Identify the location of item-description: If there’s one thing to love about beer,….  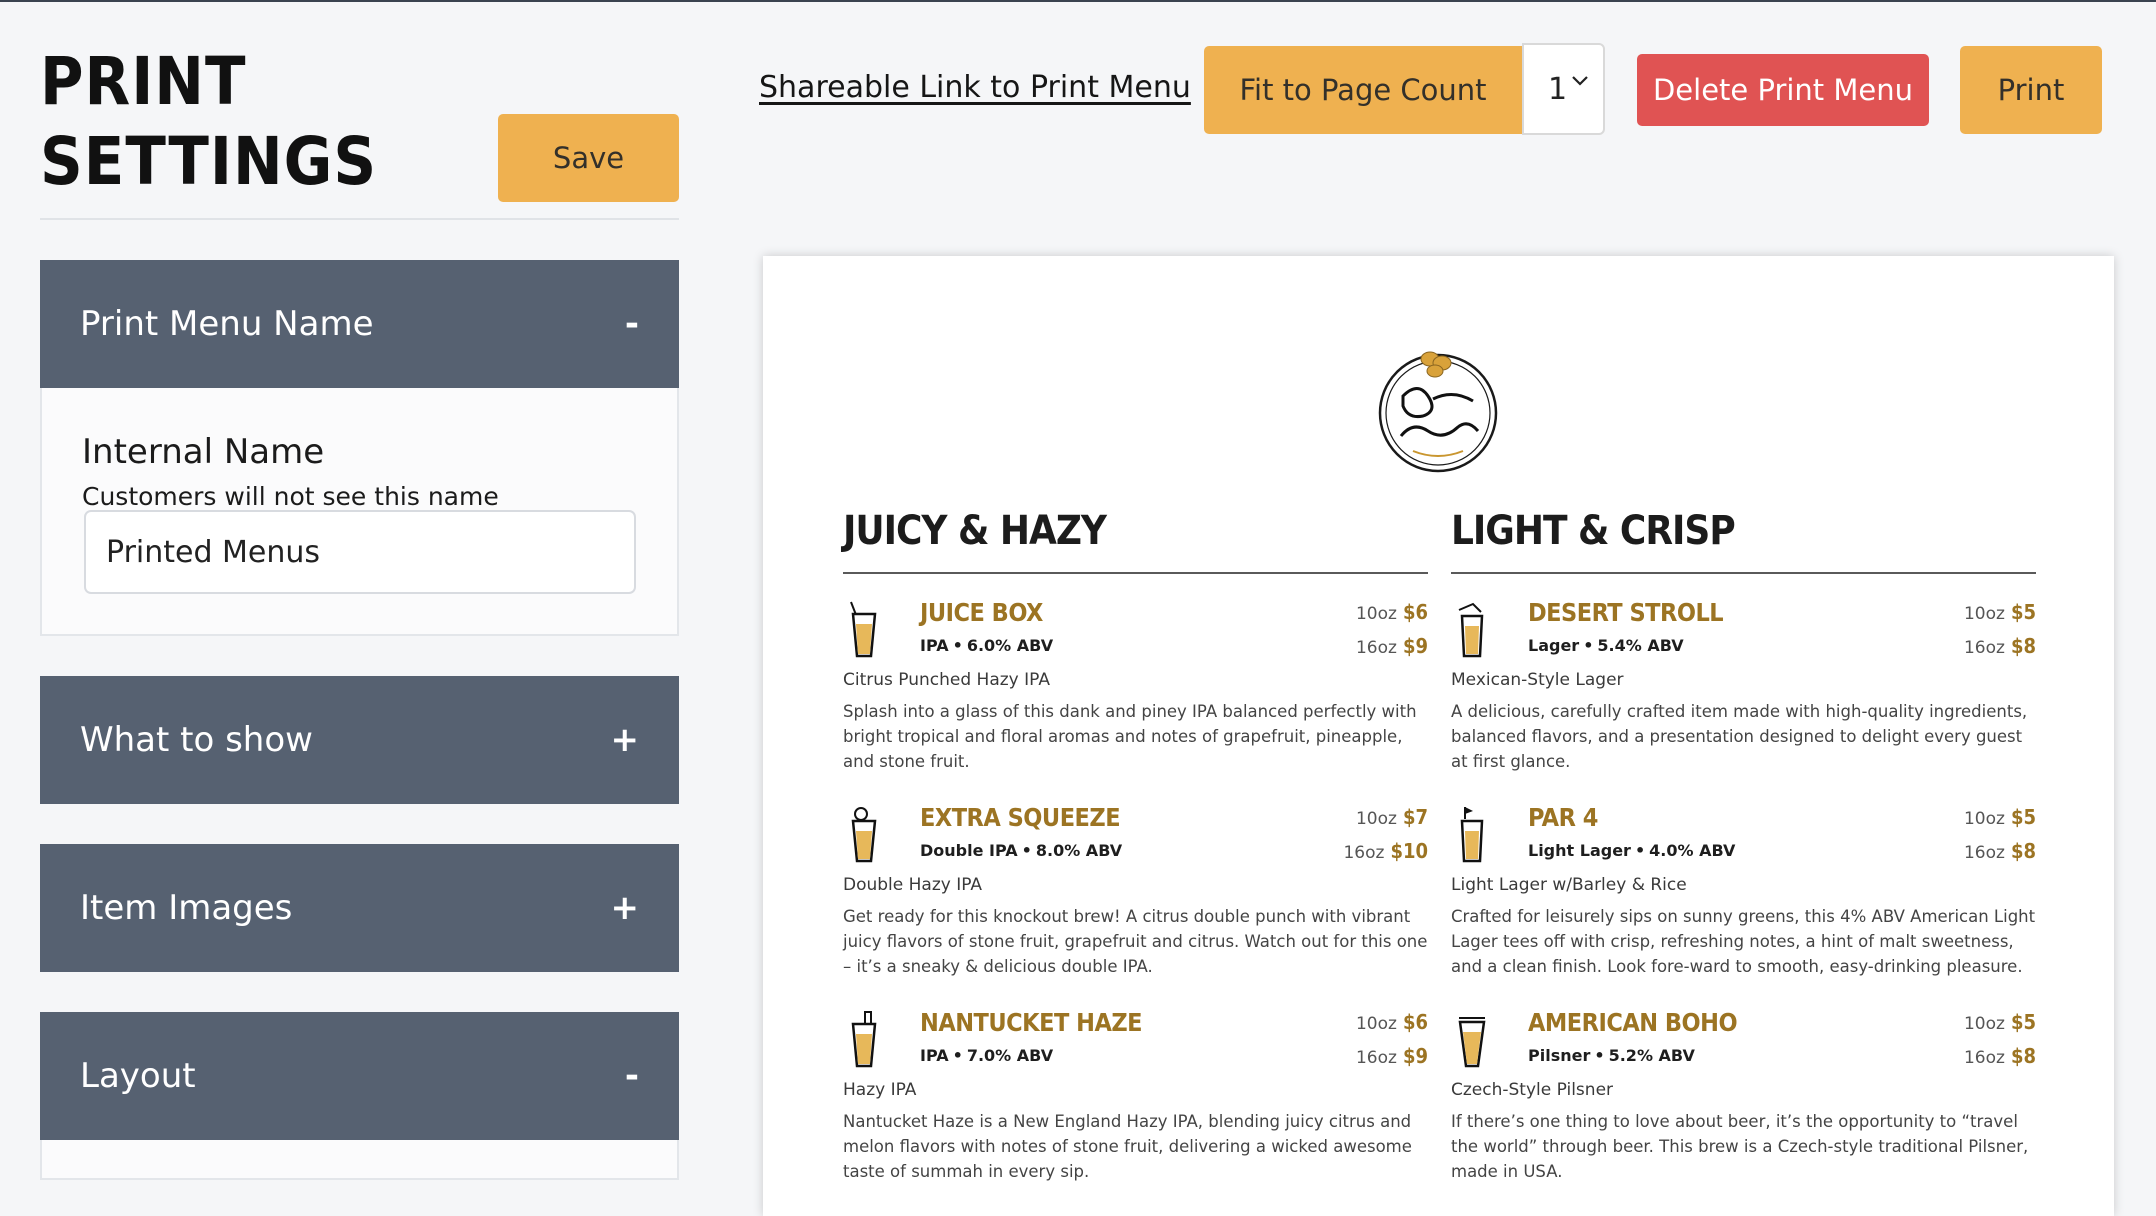
(1740, 1146).